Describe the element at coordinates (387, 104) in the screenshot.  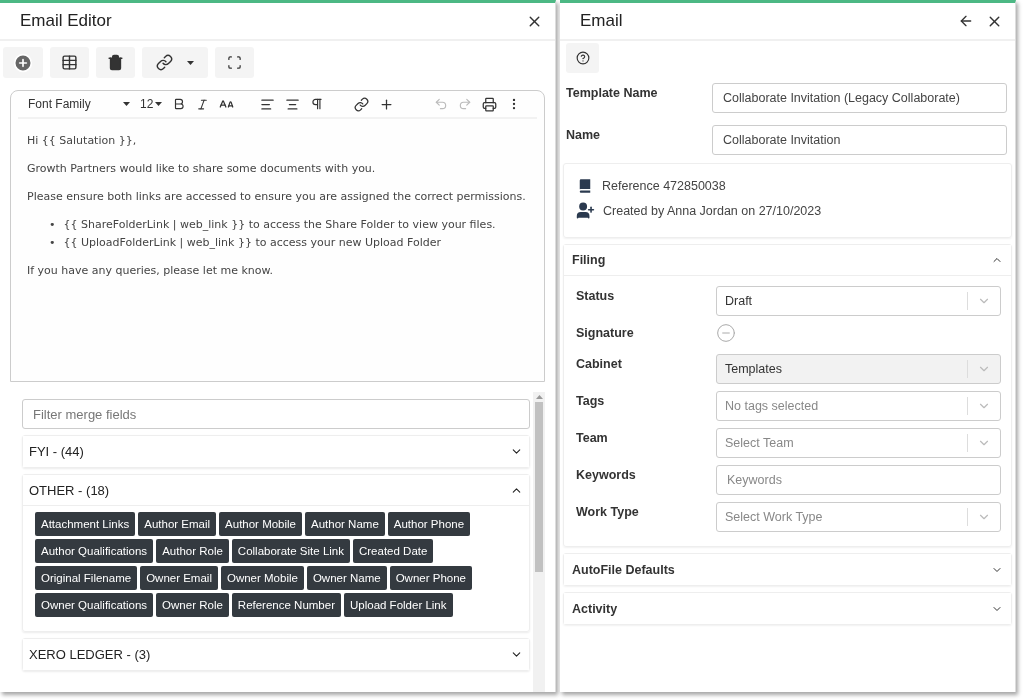
I see `plus-icon` at that location.